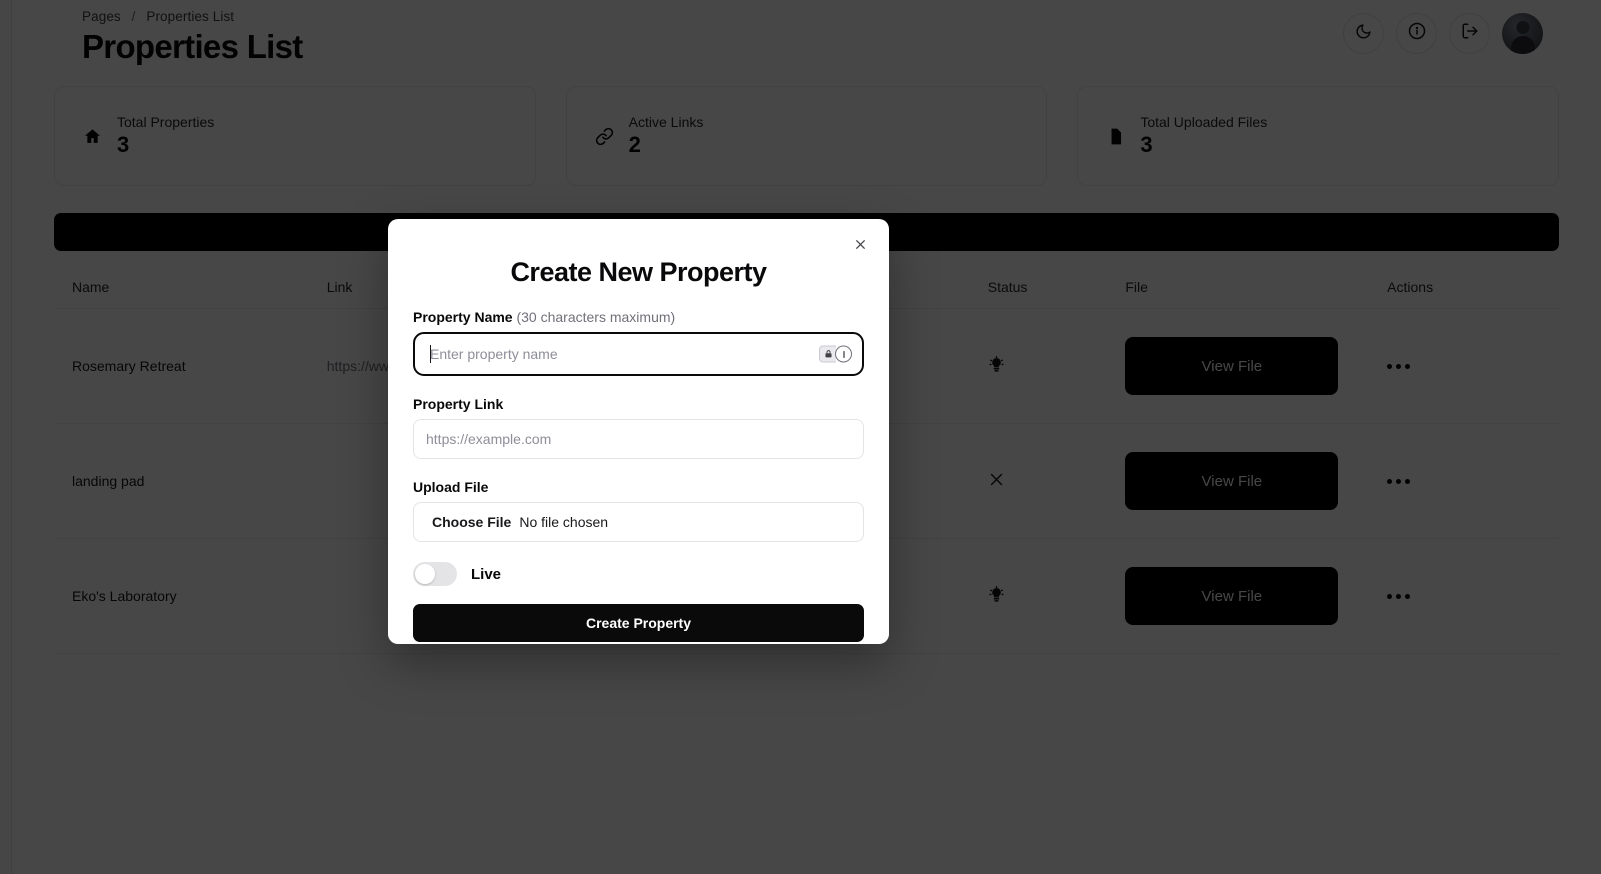  What do you see at coordinates (430, 354) in the screenshot?
I see `text-caret` at bounding box center [430, 354].